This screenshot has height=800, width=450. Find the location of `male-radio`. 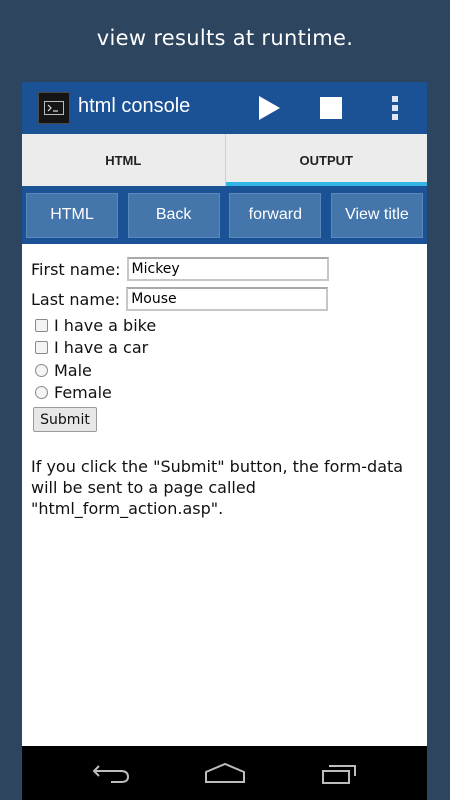

male-radio is located at coordinates (41, 370).